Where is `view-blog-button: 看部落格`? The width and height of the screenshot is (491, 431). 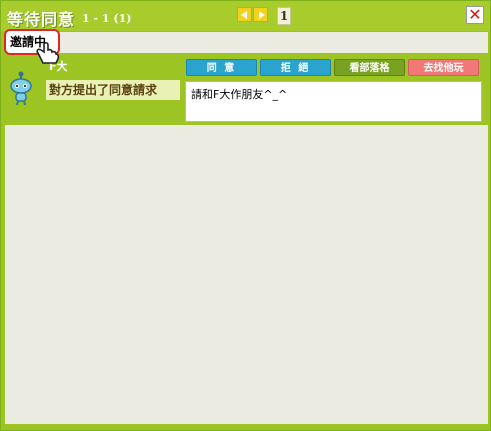
view-blog-button: 看部落格 is located at coordinates (369, 67).